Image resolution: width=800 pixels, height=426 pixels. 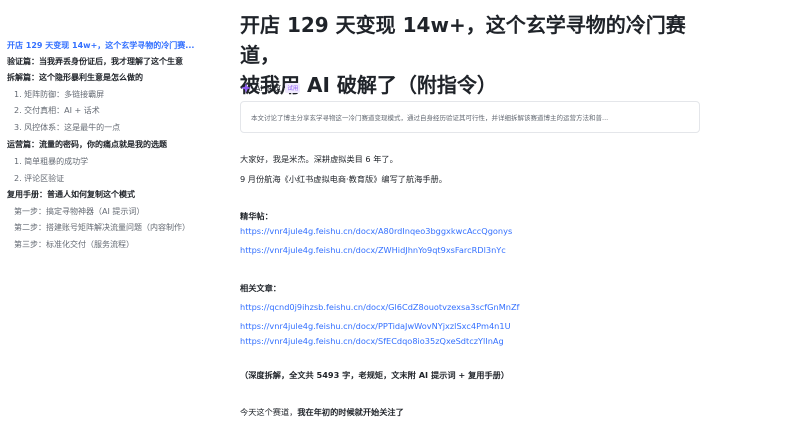 What do you see at coordinates (256, 216) in the screenshot?
I see `essence-heading: 精华帖：` at bounding box center [256, 216].